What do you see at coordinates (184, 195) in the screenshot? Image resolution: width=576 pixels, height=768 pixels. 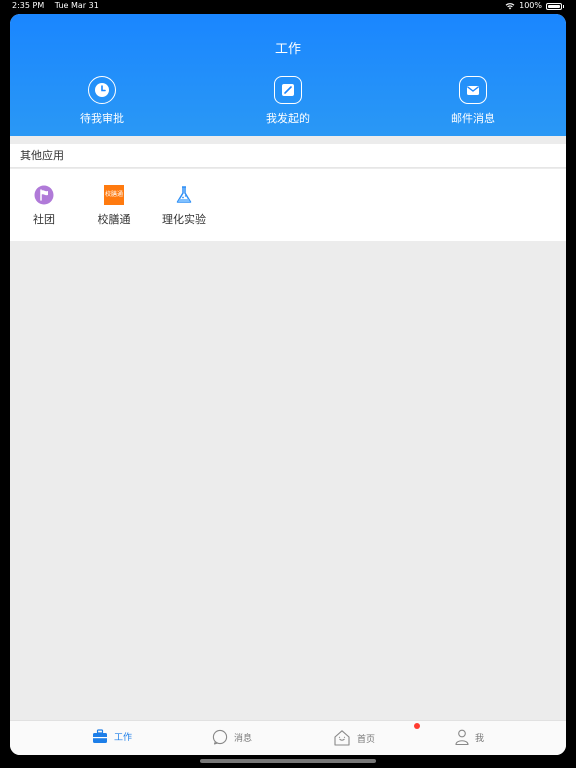 I see `flask-icon` at bounding box center [184, 195].